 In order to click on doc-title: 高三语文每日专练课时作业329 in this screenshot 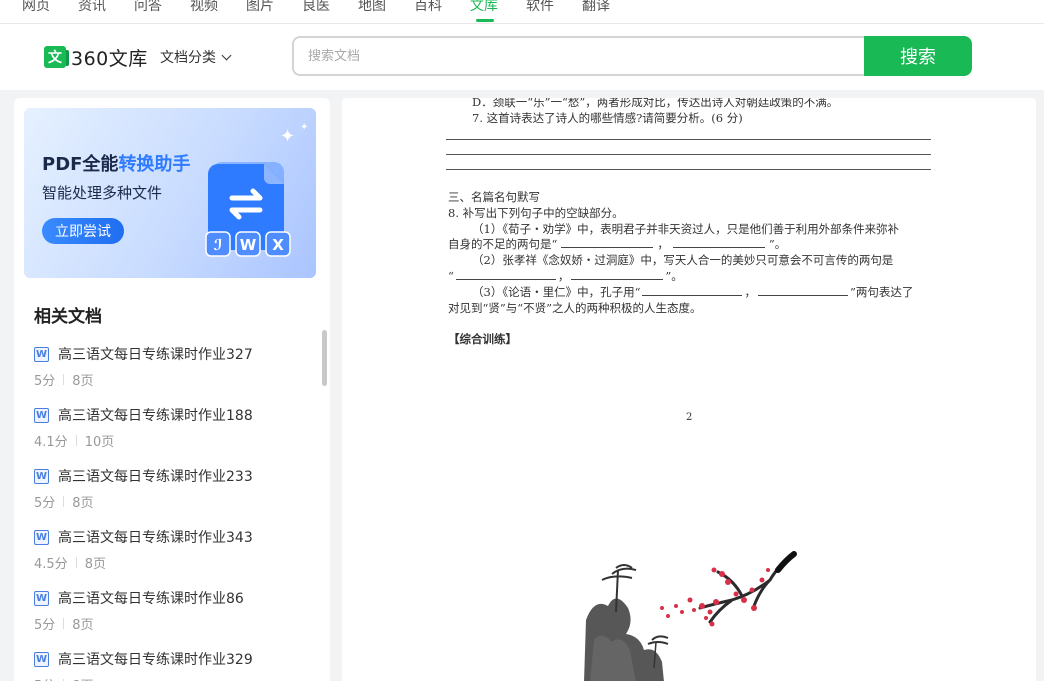, I will do `click(155, 659)`.